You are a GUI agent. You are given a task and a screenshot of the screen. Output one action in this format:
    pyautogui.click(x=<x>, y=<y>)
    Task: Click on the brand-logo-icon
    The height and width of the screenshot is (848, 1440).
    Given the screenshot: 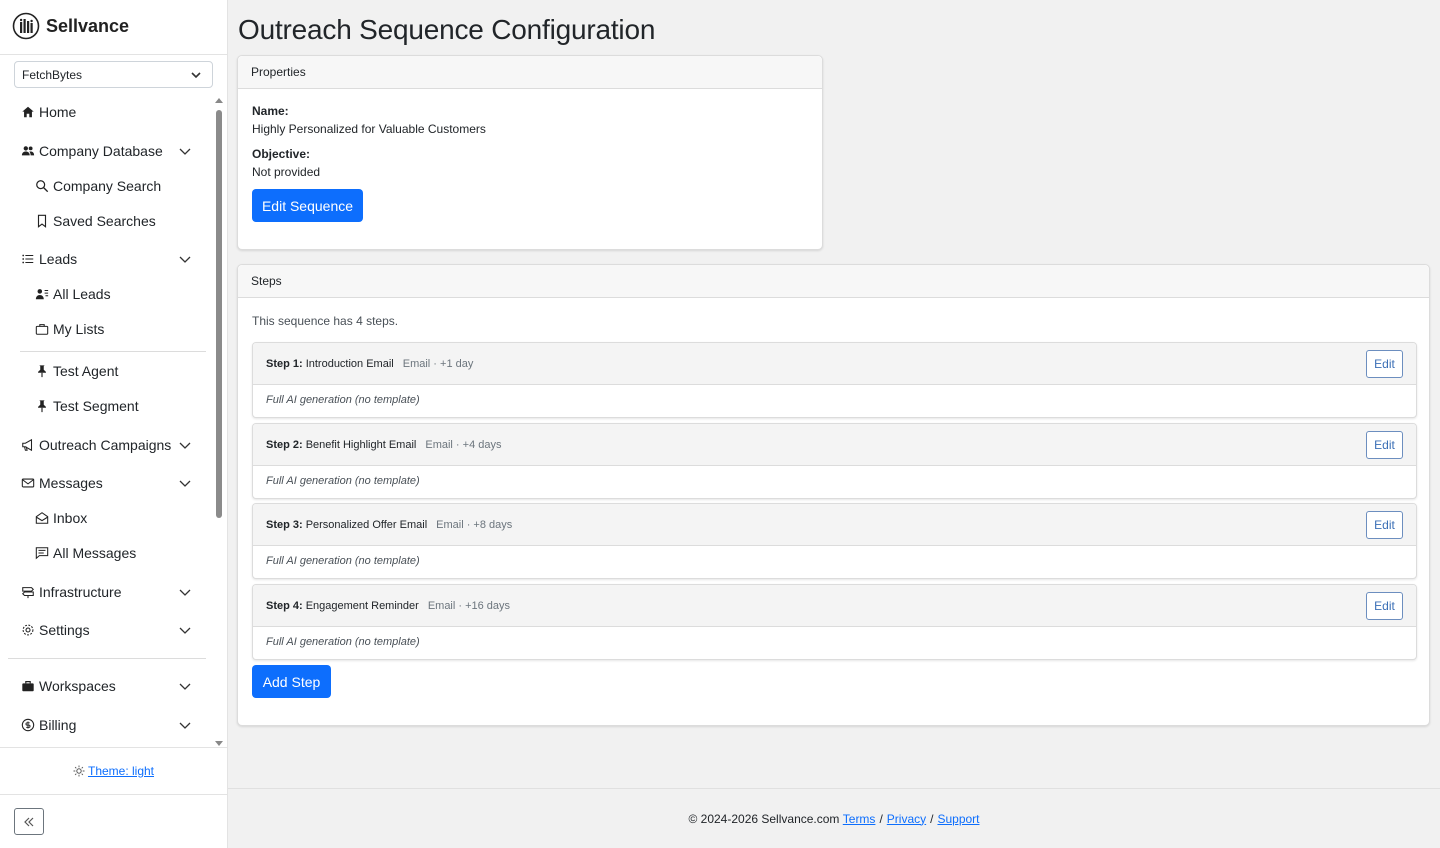 What is the action you would take?
    pyautogui.click(x=26, y=26)
    